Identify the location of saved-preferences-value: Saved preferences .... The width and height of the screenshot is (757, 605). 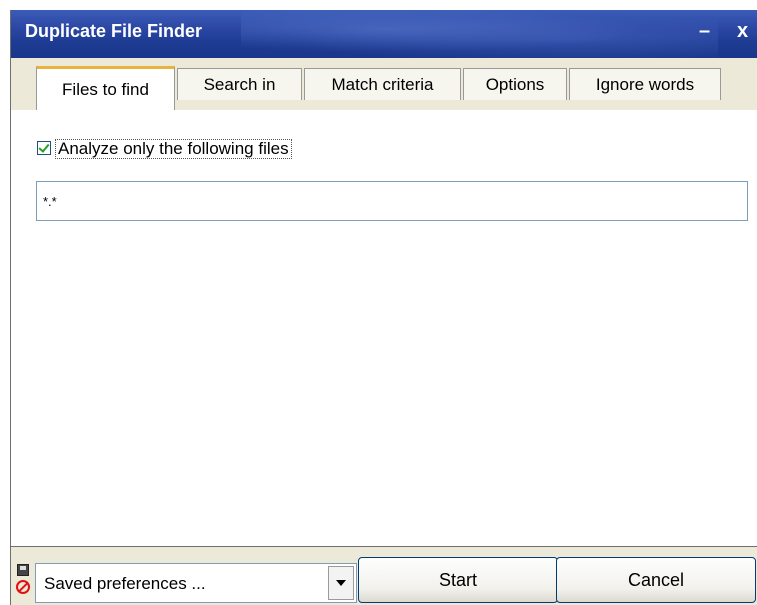
(125, 583).